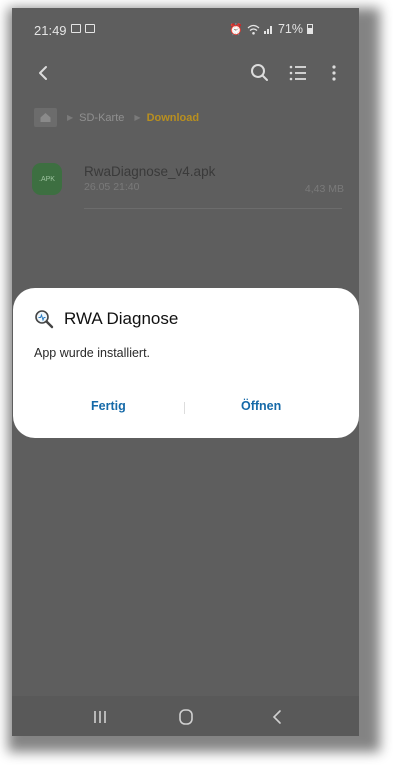 The image size is (393, 765). I want to click on recent-apps-icon, so click(100, 717).